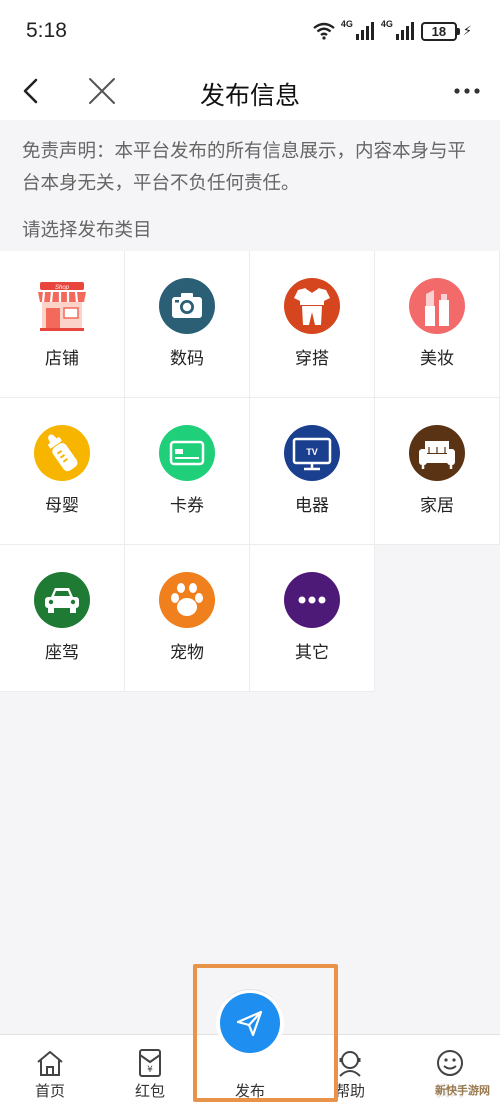 The width and height of the screenshot is (500, 1106). I want to click on category-home: 家居, so click(437, 471).